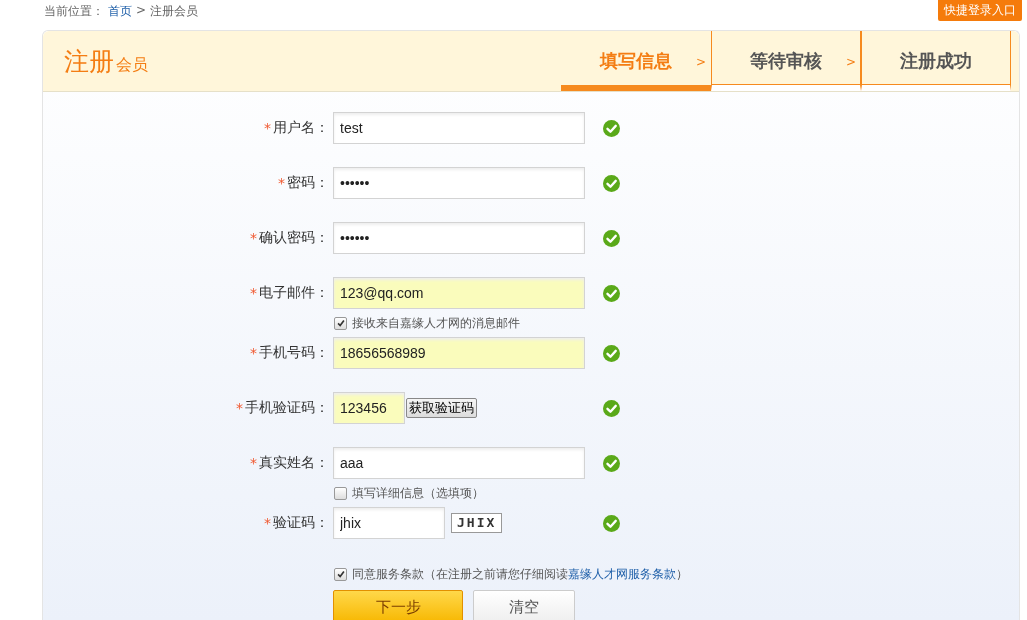 This screenshot has width=1027, height=620. What do you see at coordinates (174, 11) in the screenshot?
I see `breadcrumb-current: 注册会员` at bounding box center [174, 11].